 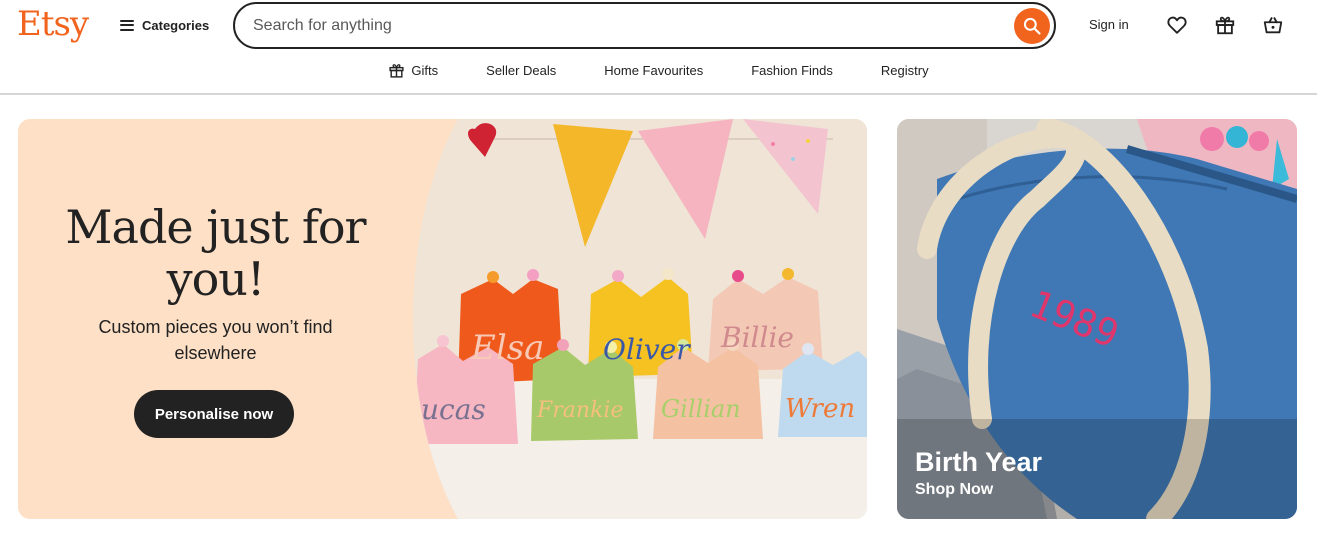 I want to click on nav-gifts-label: Gifts, so click(x=425, y=70).